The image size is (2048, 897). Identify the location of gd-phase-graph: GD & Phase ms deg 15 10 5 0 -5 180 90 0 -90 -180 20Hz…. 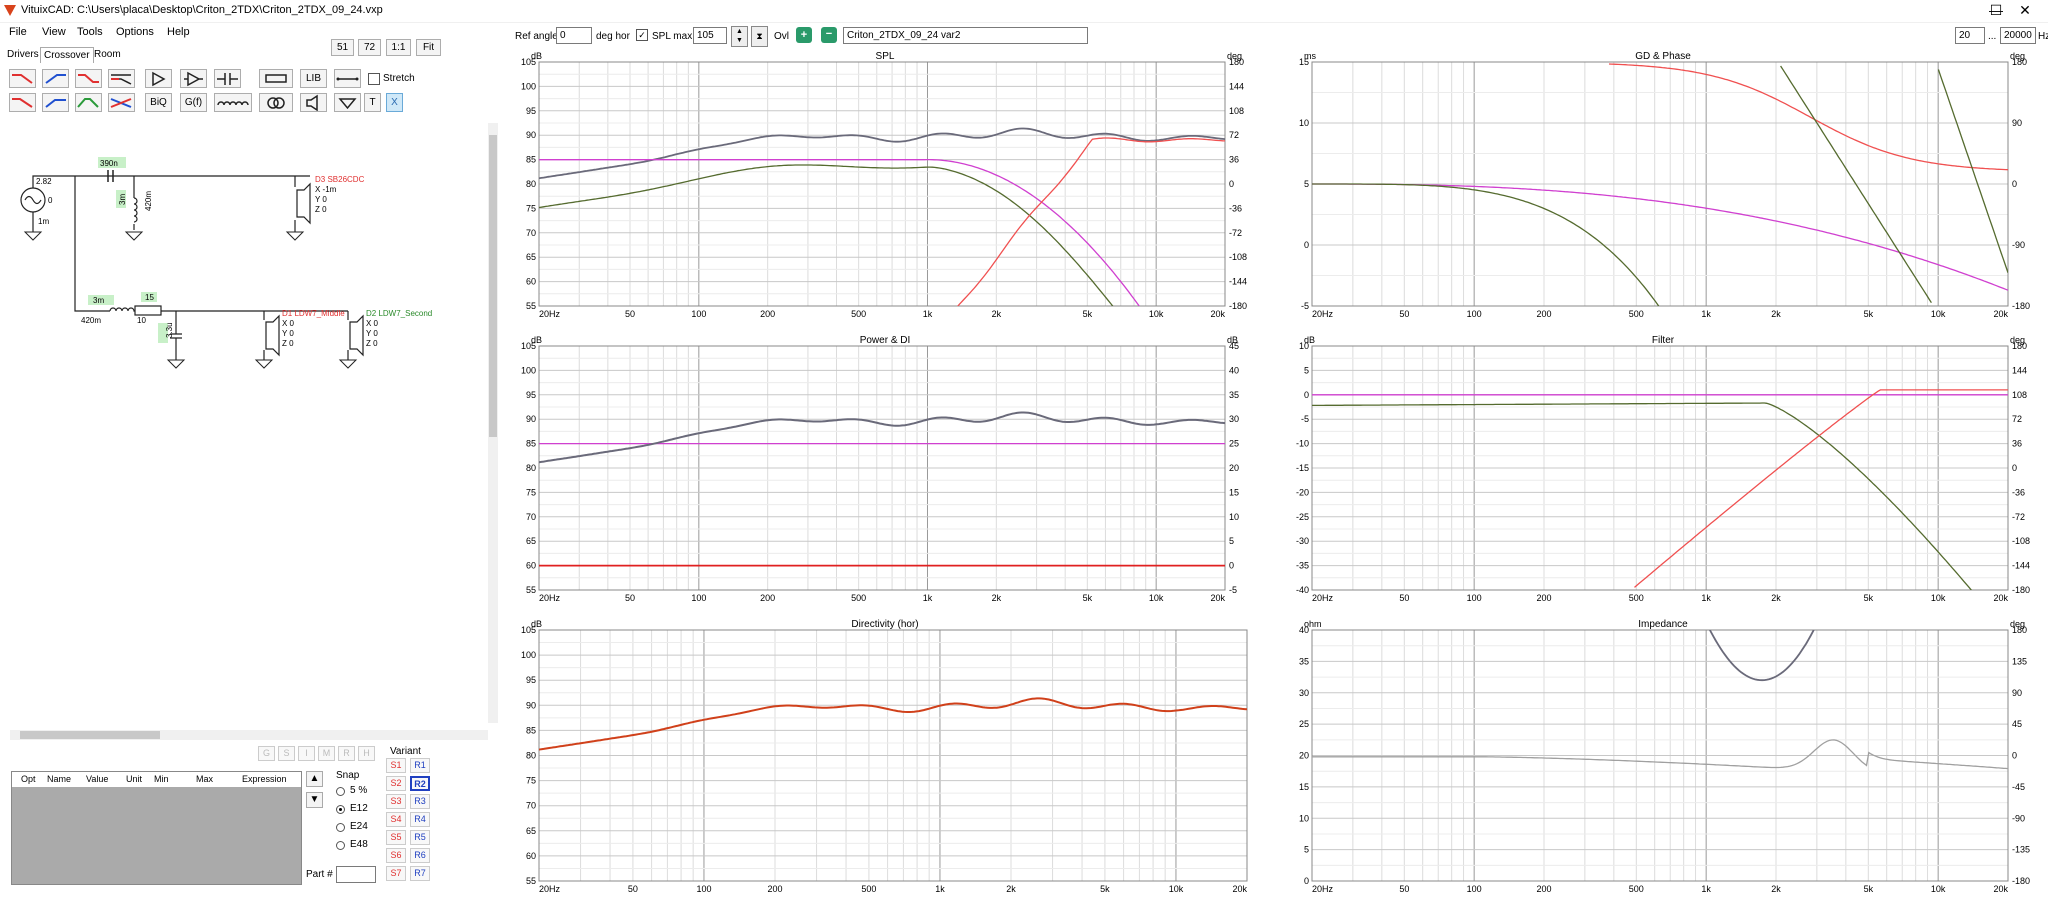
(1663, 184).